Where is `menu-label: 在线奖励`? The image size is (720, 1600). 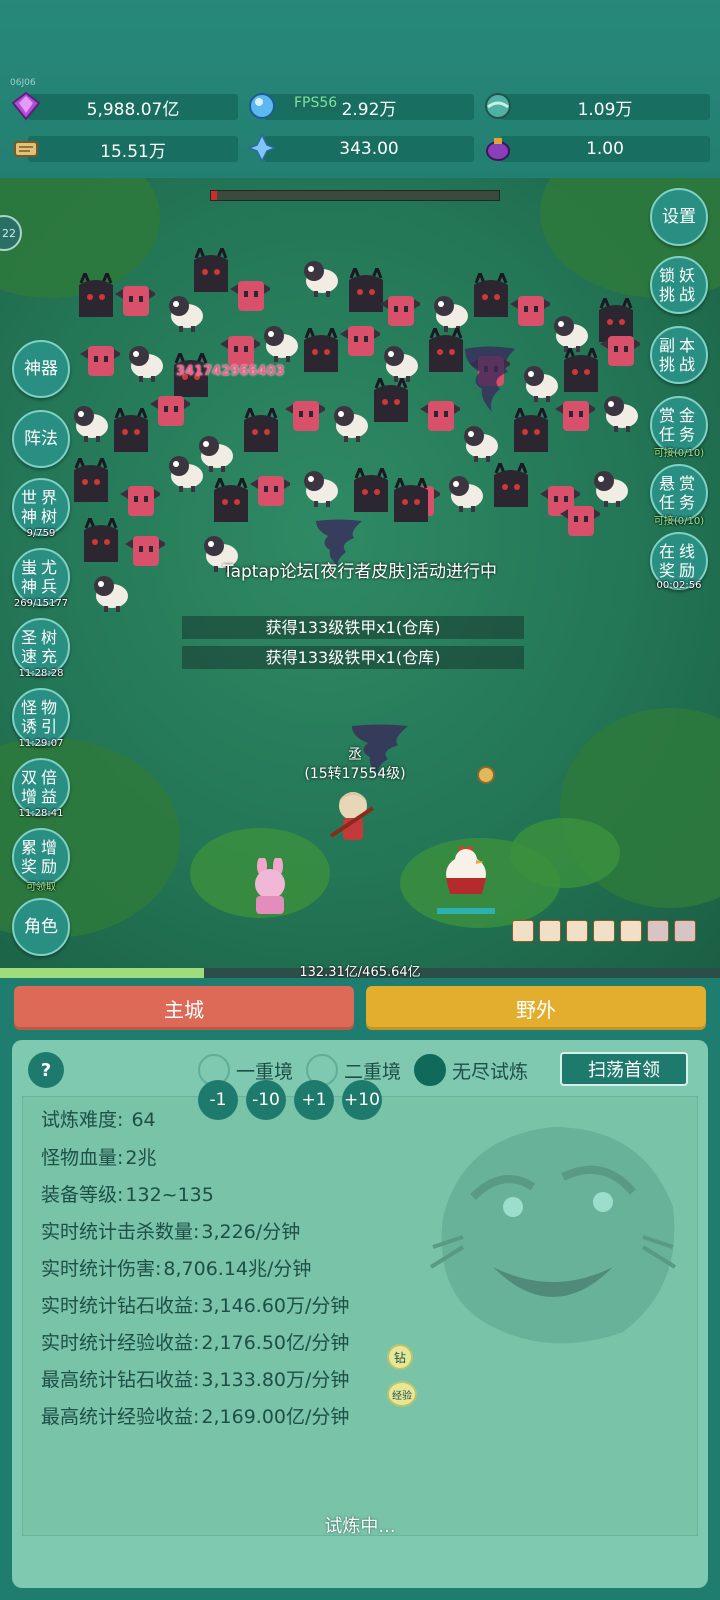 menu-label: 在线奖励 is located at coordinates (679, 561).